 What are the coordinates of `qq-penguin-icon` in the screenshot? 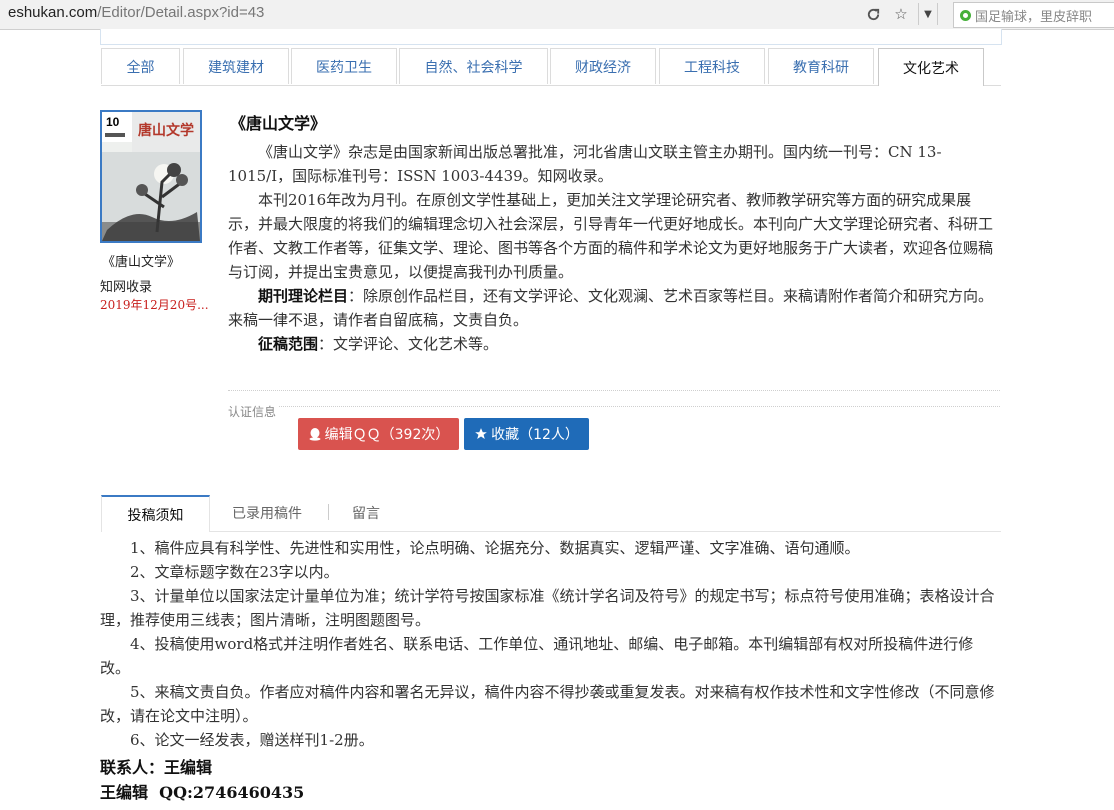 It's located at (315, 434).